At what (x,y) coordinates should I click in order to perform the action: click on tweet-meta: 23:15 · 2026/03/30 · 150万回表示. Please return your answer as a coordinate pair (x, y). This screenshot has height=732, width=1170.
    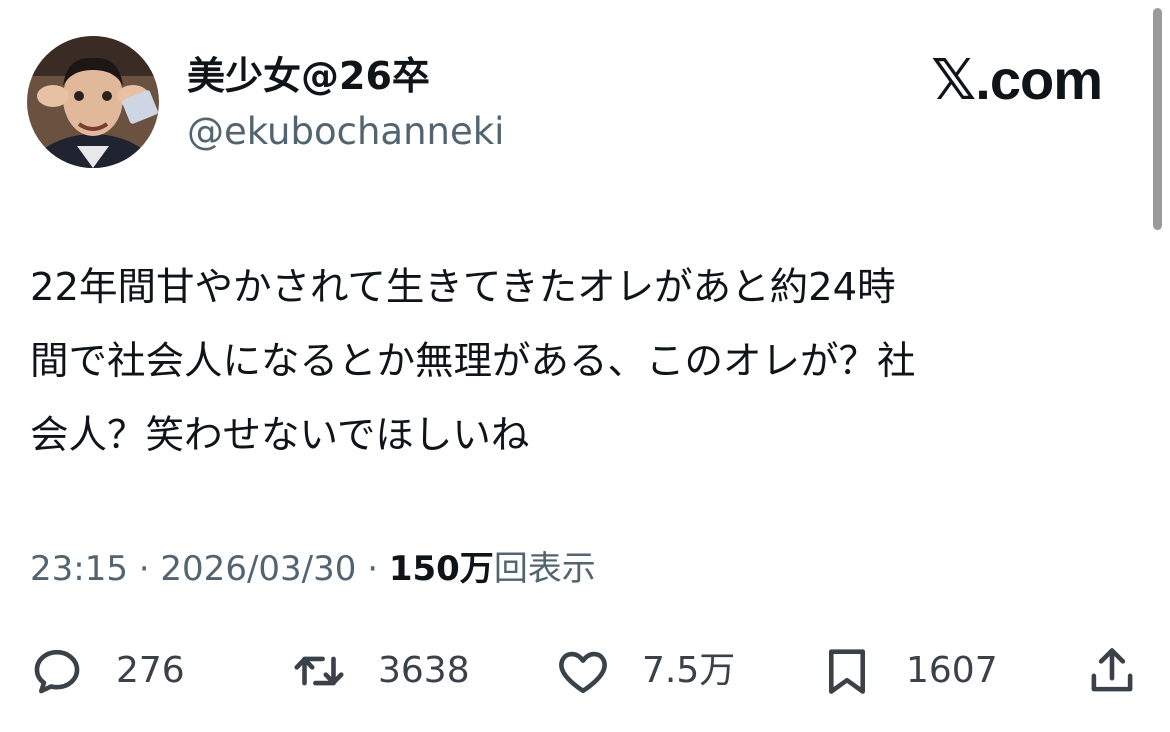
    Looking at the image, I should click on (313, 569).